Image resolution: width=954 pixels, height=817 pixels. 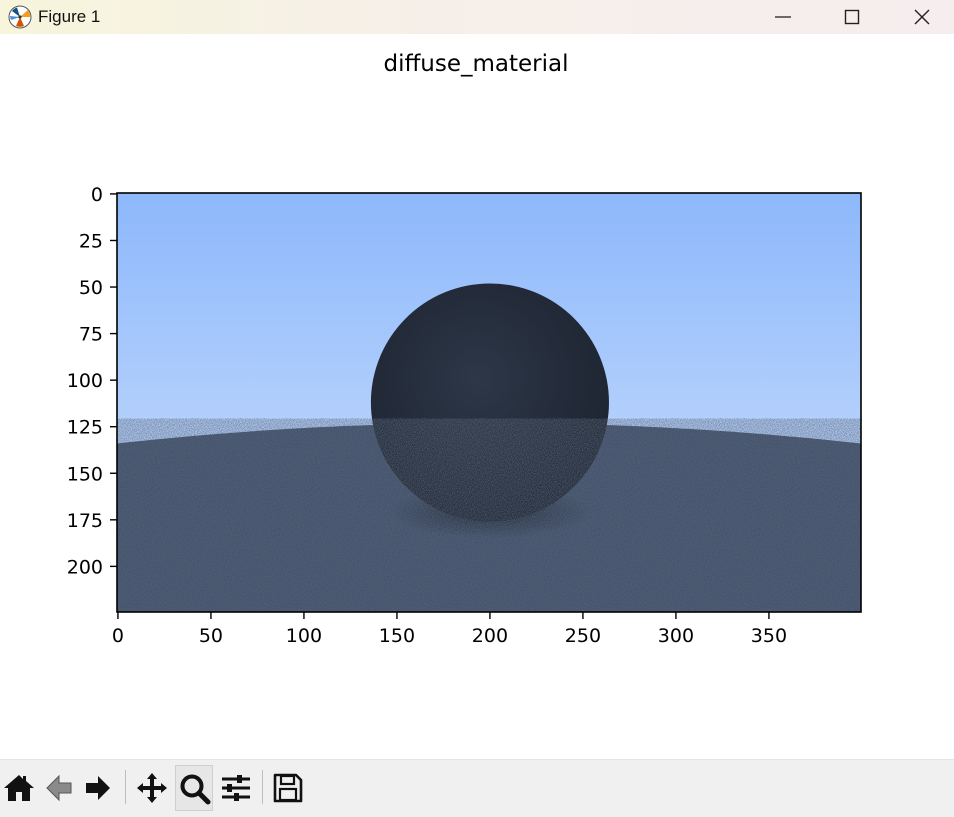 I want to click on close-icon, so click(x=922, y=17).